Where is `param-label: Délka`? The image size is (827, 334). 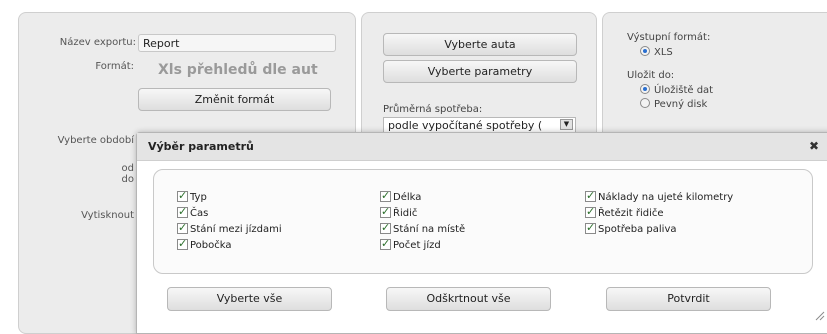 param-label: Délka is located at coordinates (407, 197).